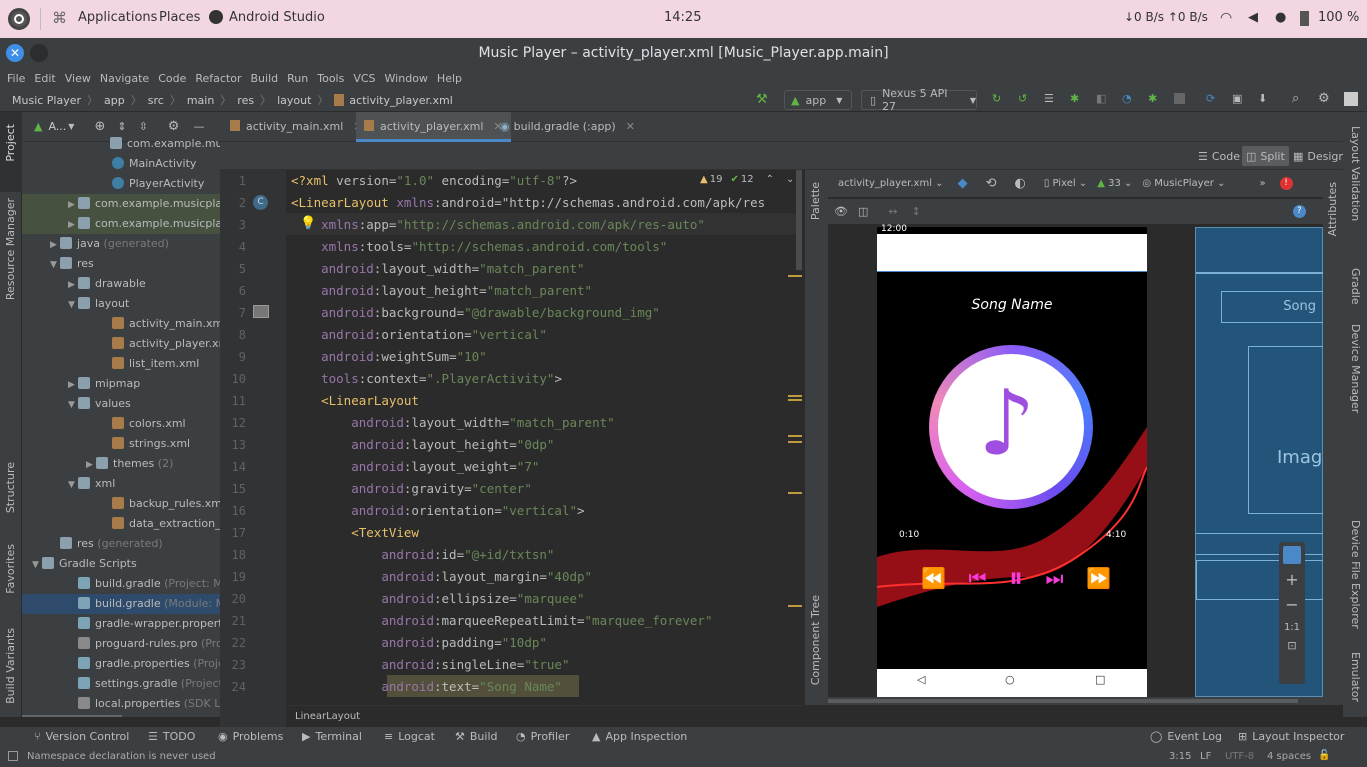 The image size is (1367, 767). I want to click on design-mode-button: ▦ Design, so click(1319, 156).